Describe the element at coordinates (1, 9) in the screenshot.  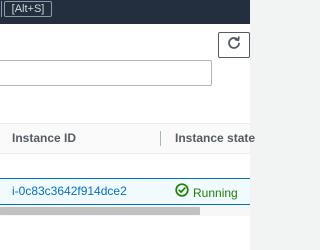
I see `topbar-control-edge` at that location.